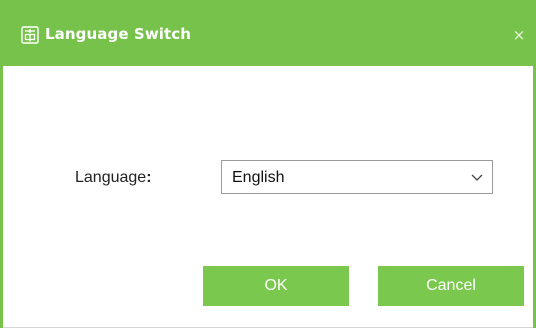 Image resolution: width=536 pixels, height=328 pixels. I want to click on cancel-button: Cancel, so click(451, 286).